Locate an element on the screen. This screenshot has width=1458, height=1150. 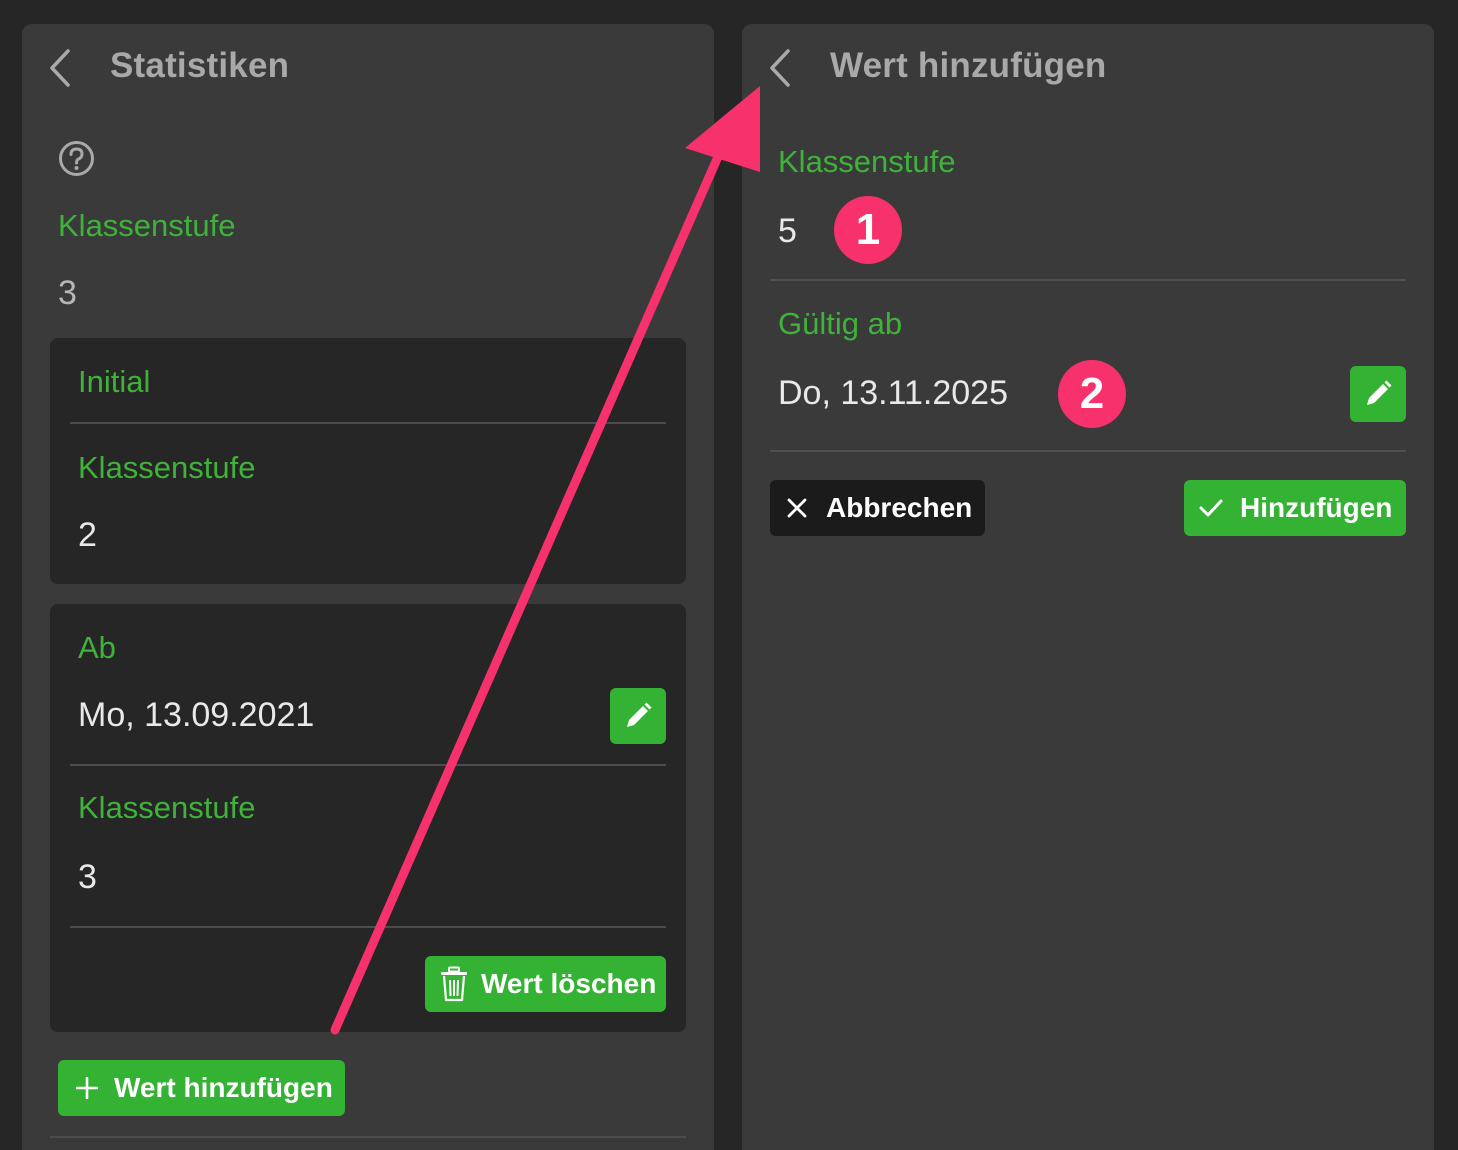
trash-icon is located at coordinates (454, 984).